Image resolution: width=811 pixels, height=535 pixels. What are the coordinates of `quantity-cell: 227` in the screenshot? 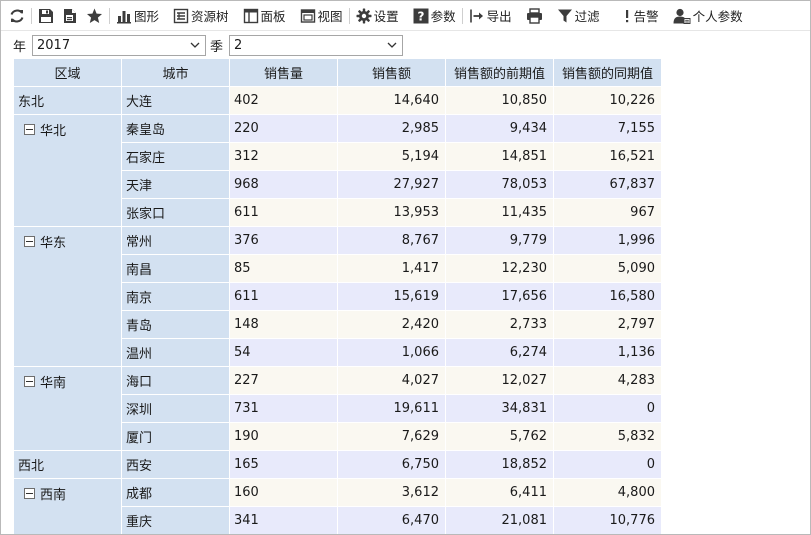 It's located at (283, 380).